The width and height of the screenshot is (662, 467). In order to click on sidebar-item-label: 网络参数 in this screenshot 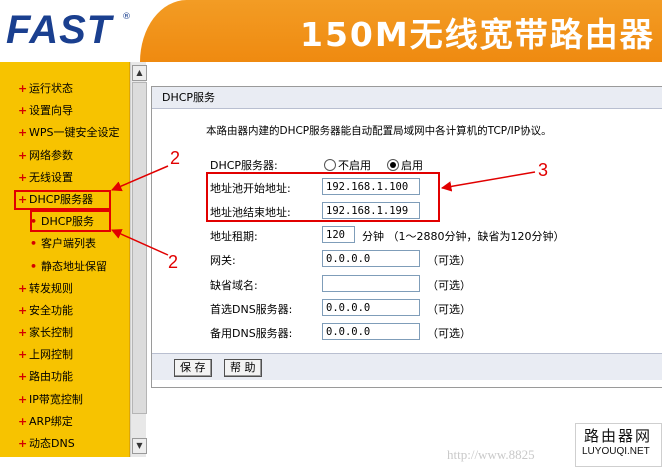, I will do `click(51, 155)`.